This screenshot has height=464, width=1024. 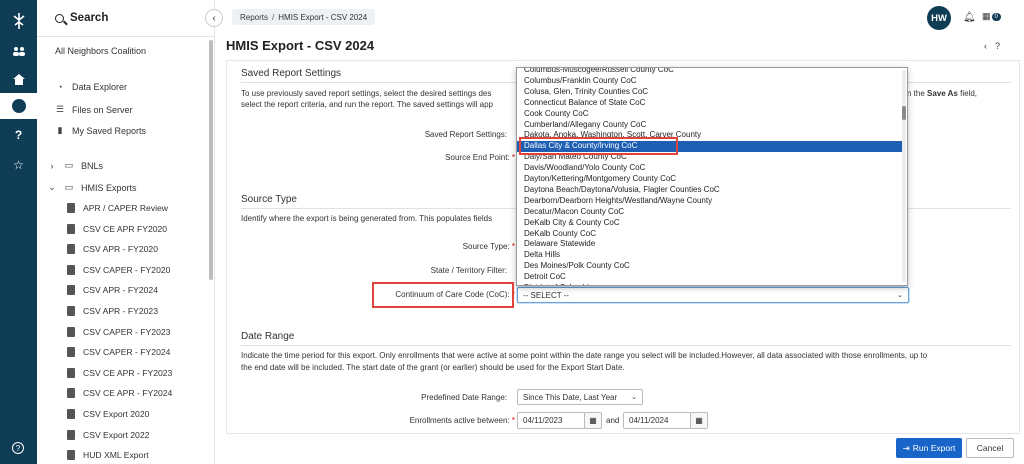 I want to click on end-date-input: 04/11/2024, so click(x=657, y=420).